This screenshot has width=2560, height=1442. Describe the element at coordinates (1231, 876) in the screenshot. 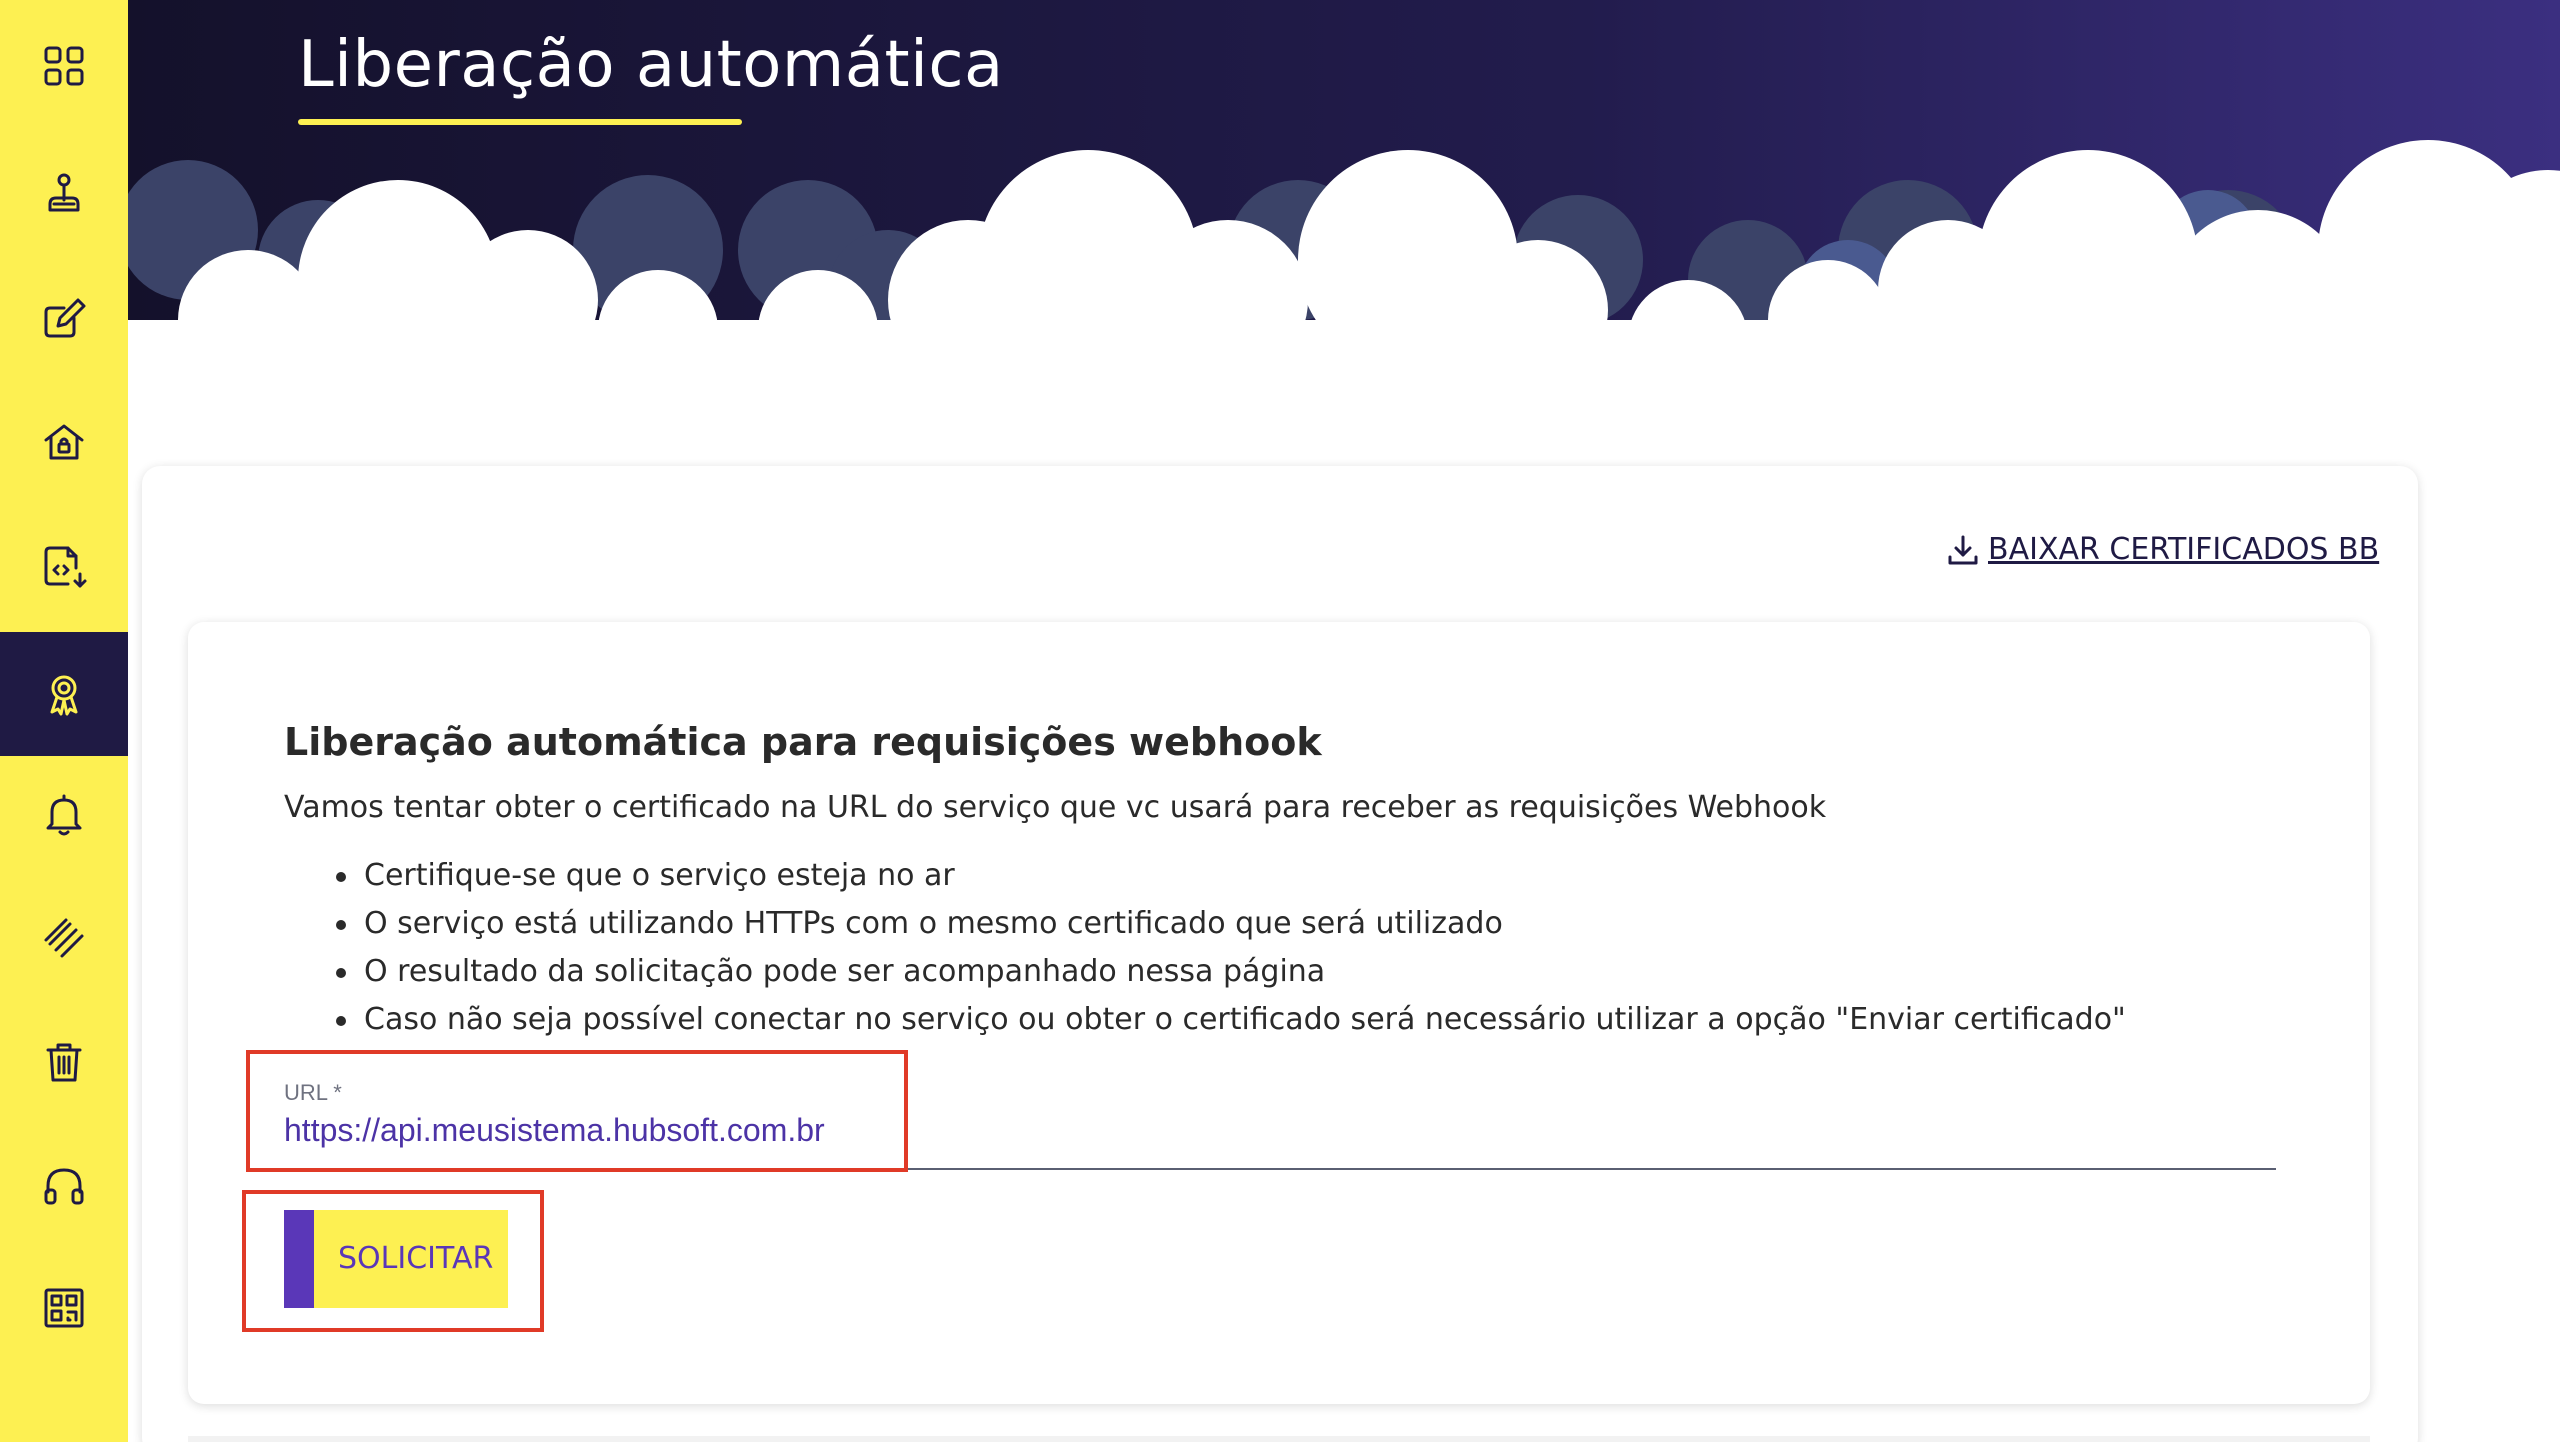

I see `list-item: Certifique-se que o serviço esteja no ar` at that location.